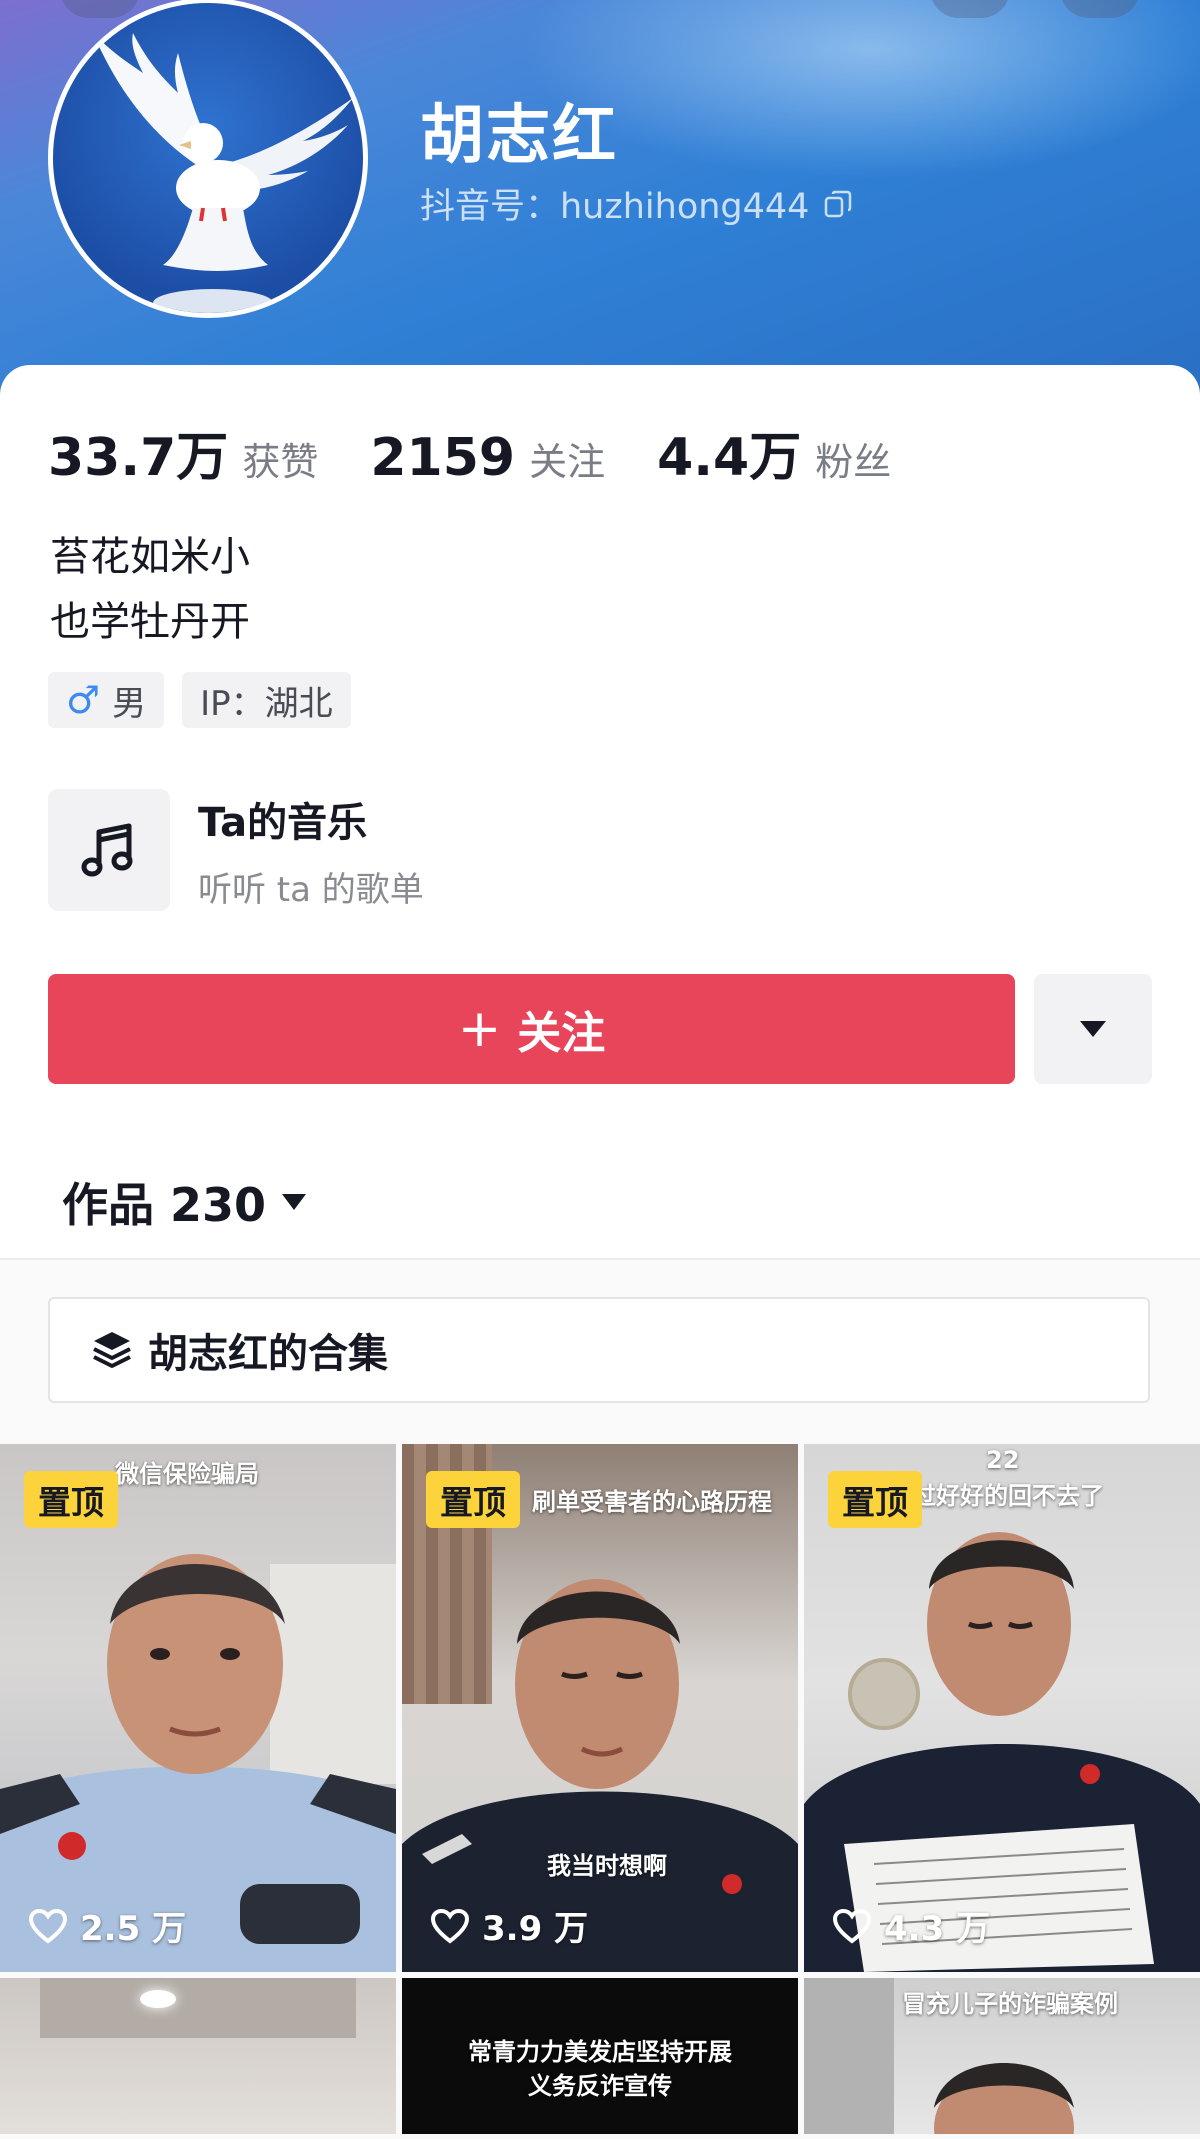 The height and width of the screenshot is (2139, 1200). I want to click on video-caption-line-1: 常青力力美发店坚持开展, so click(600, 2052).